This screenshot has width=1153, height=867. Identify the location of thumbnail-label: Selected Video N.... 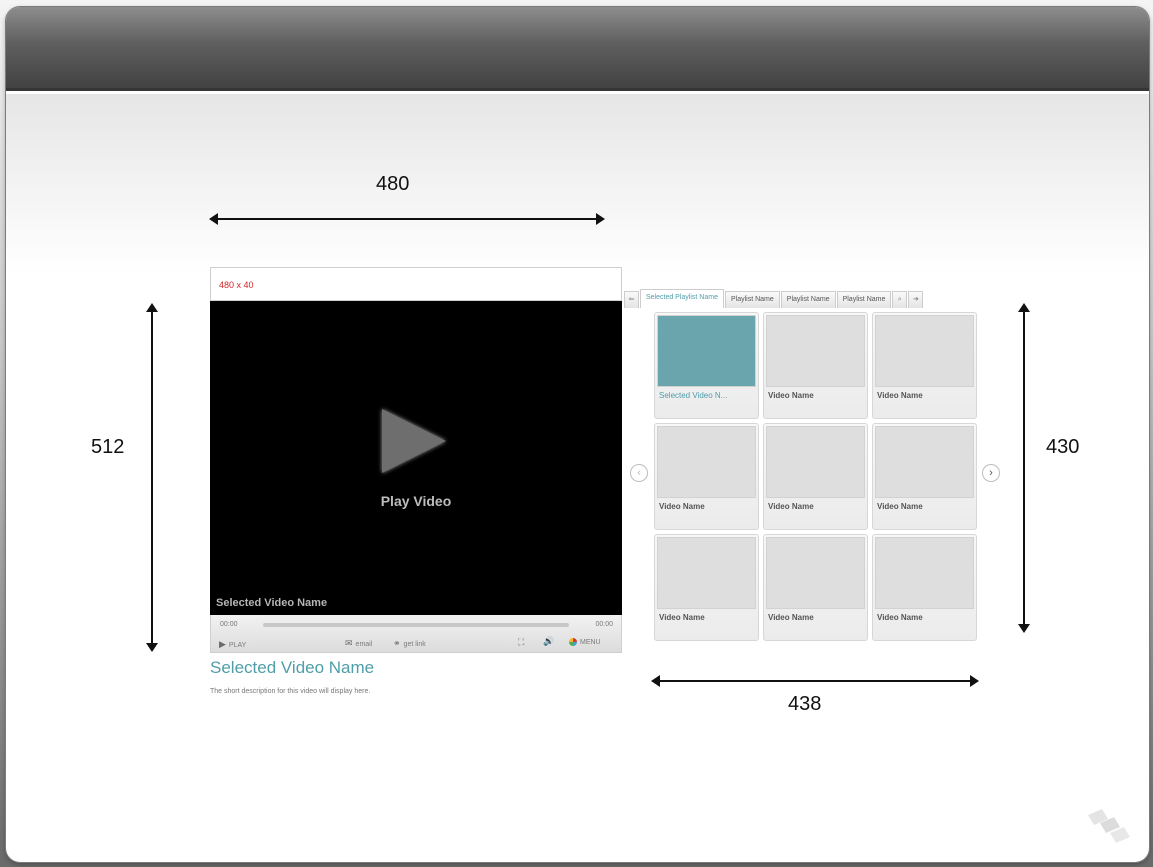
(693, 395).